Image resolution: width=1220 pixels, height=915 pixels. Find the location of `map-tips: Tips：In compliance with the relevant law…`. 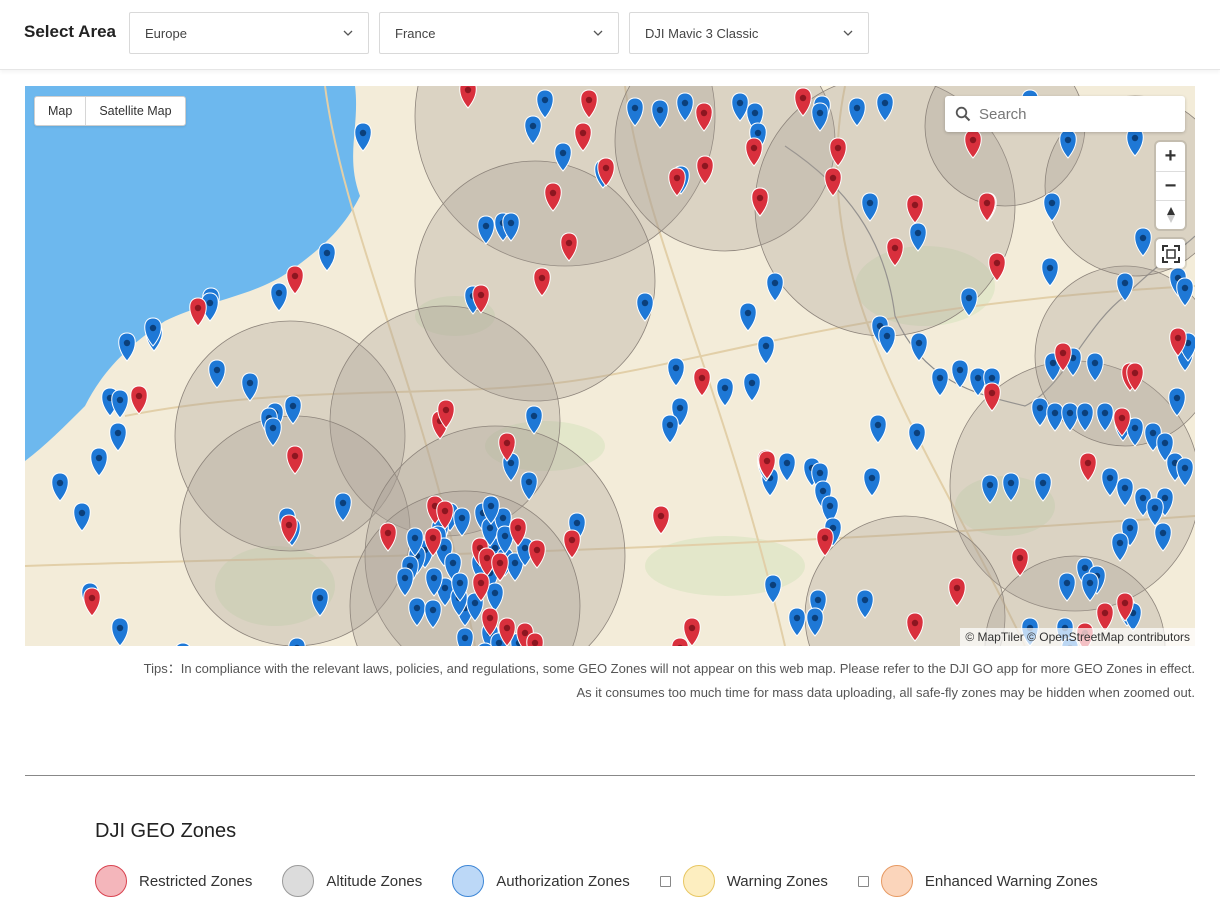

map-tips: Tips：In compliance with the relevant law… is located at coordinates (645, 681).